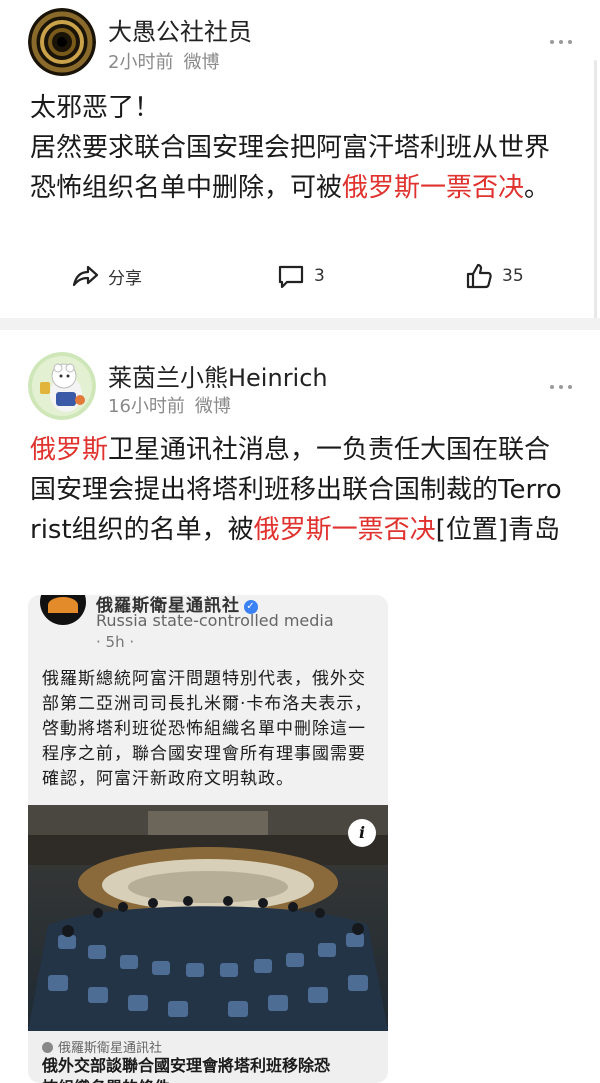 The width and height of the screenshot is (600, 1083). I want to click on embed-account-label: Russia state-controlled media, so click(215, 620).